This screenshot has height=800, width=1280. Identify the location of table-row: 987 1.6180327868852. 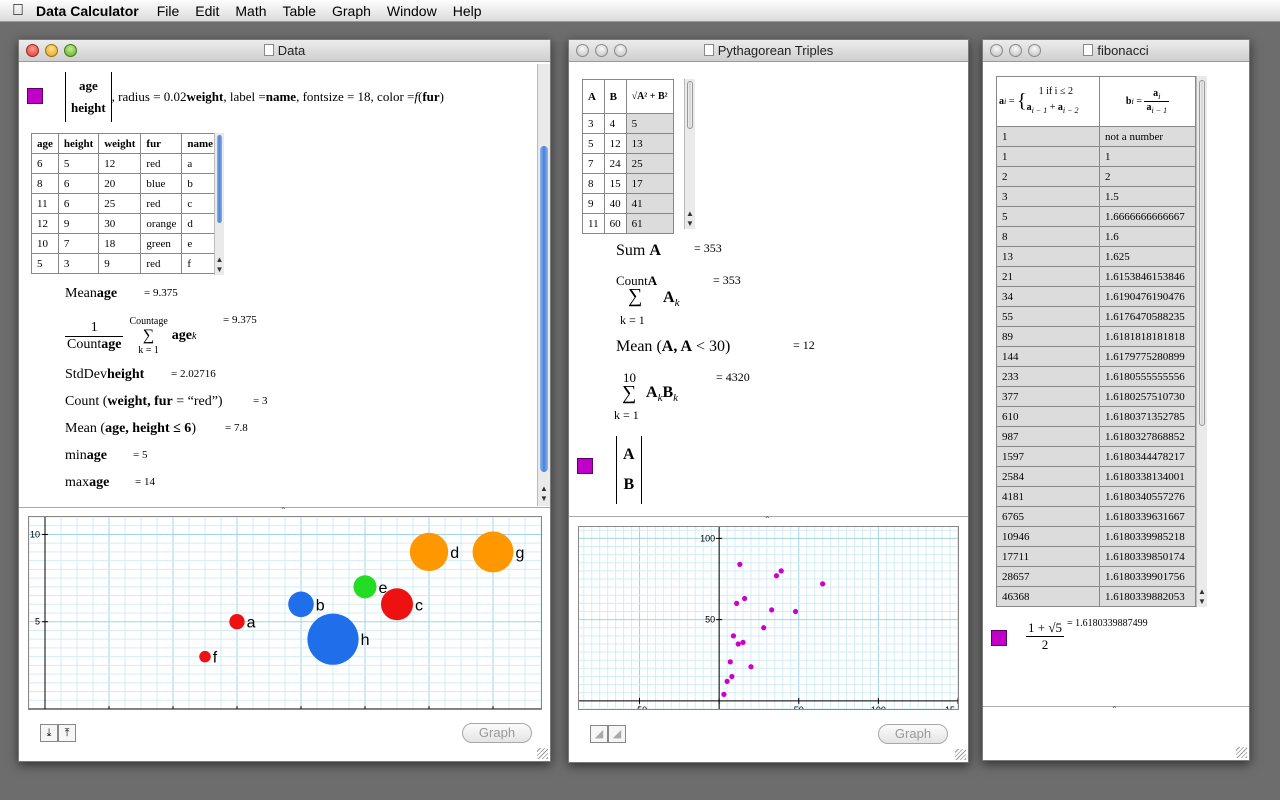
(1096, 436).